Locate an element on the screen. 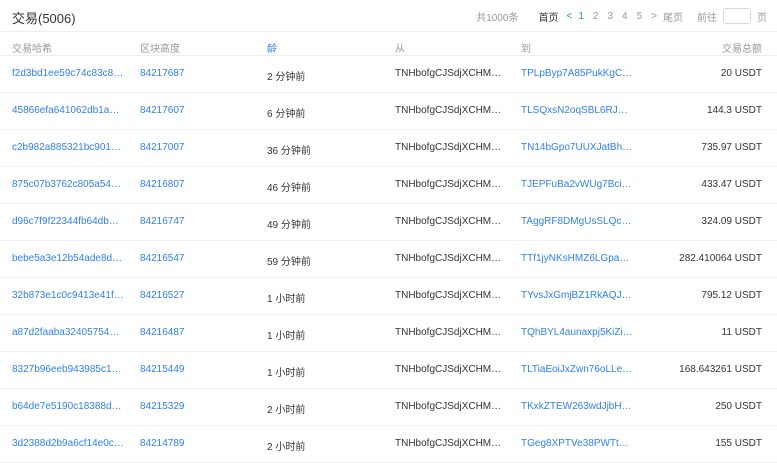 This screenshot has width=777, height=463. col-header-age: 龄 is located at coordinates (272, 47).